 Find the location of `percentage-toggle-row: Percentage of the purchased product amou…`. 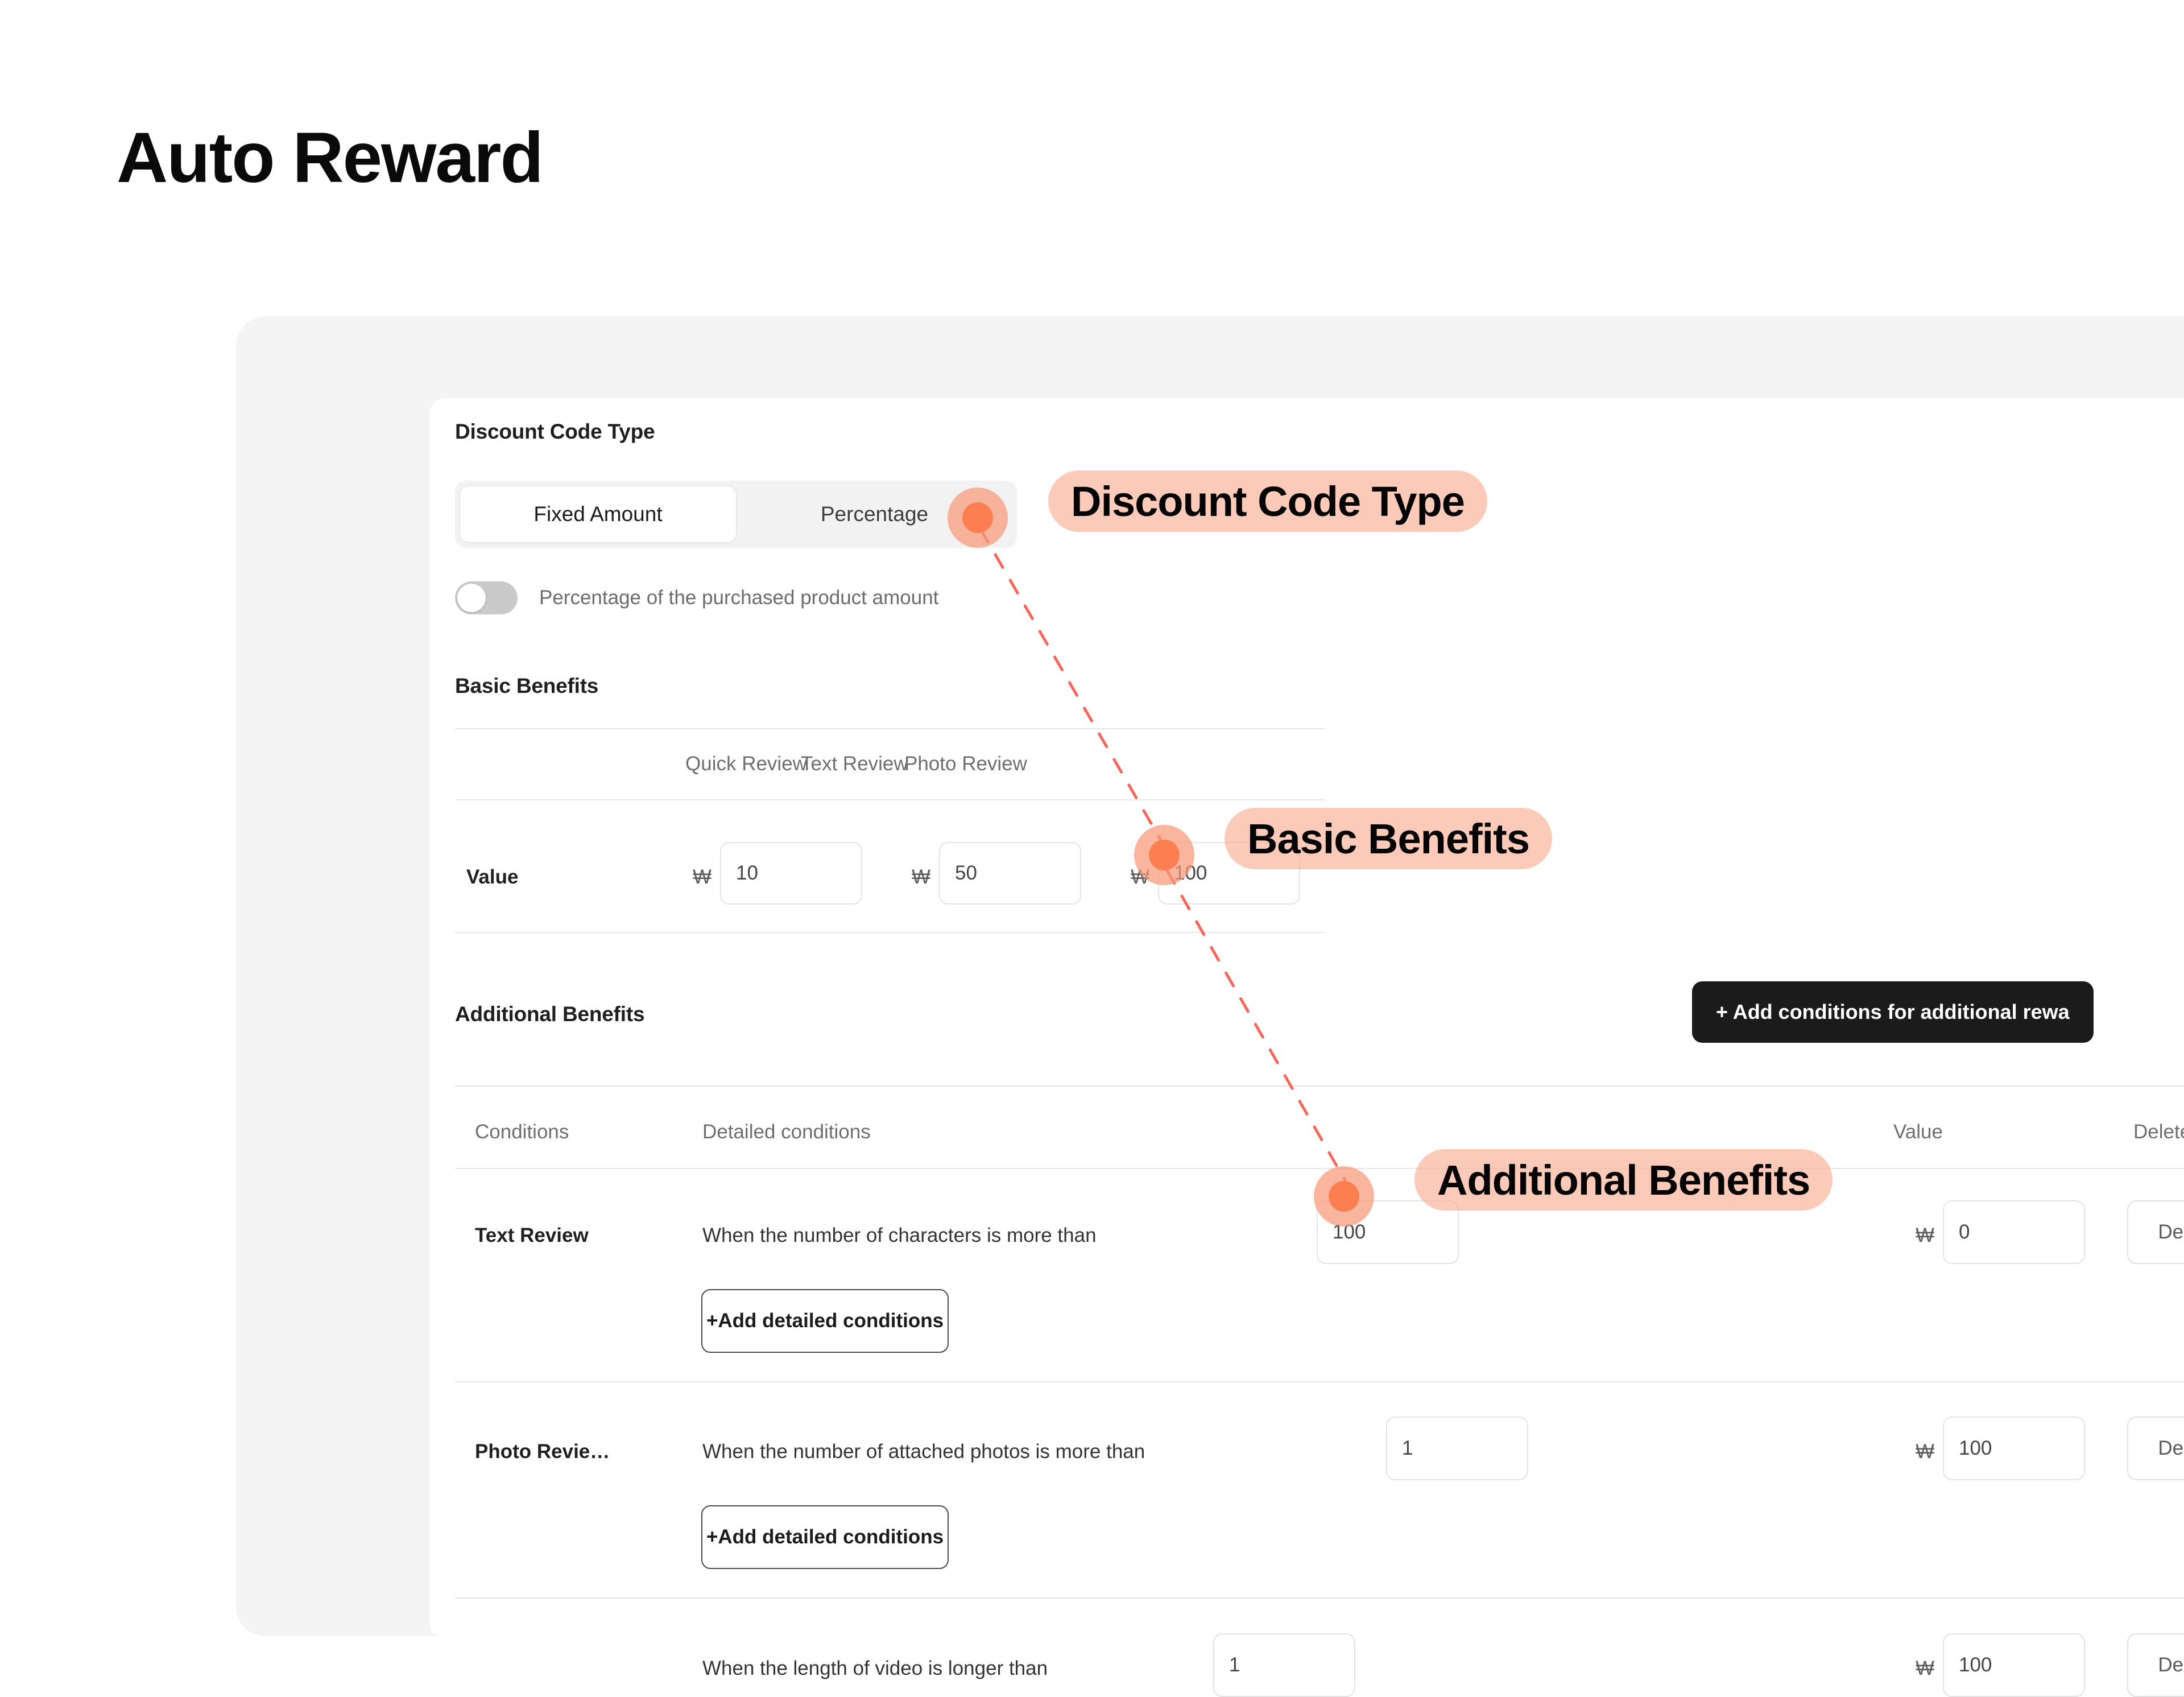

percentage-toggle-row: Percentage of the purchased product amou… is located at coordinates (696, 597).